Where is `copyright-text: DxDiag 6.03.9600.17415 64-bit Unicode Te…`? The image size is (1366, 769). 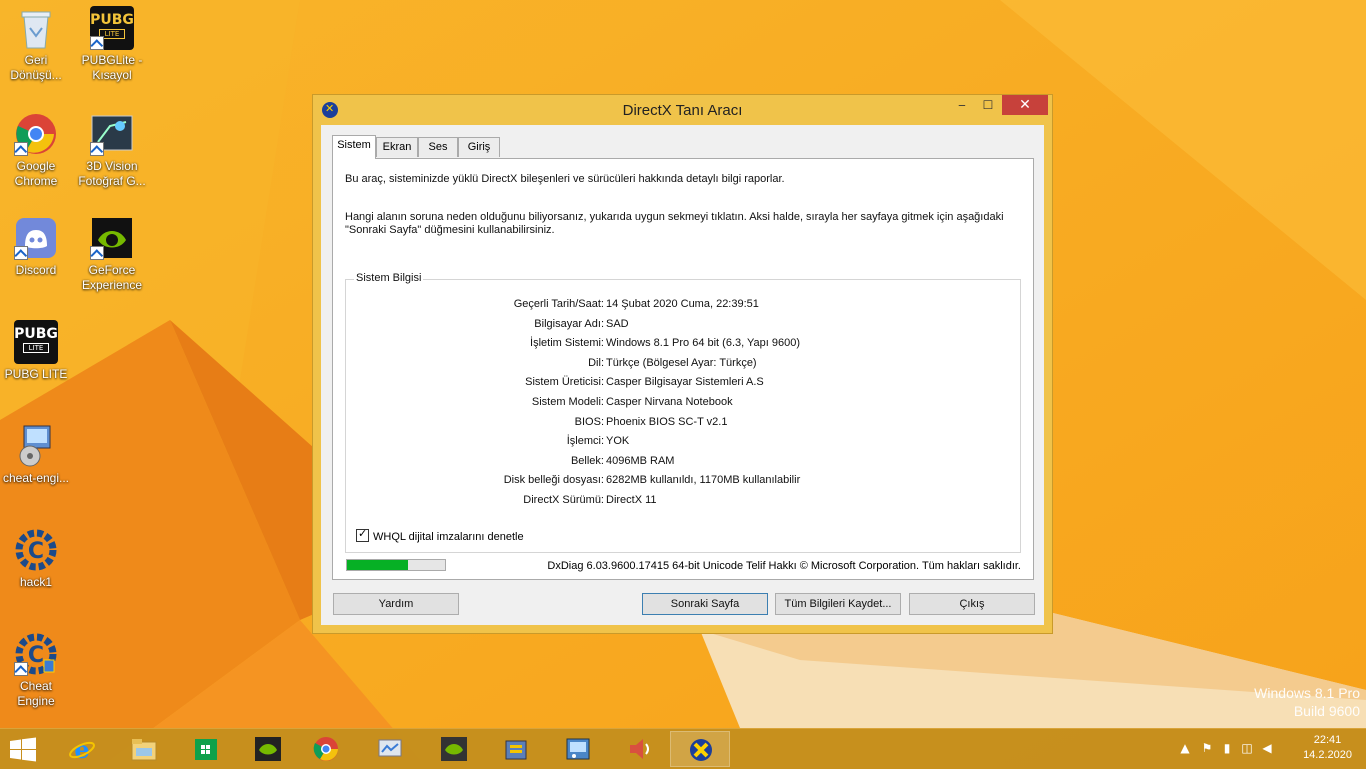 copyright-text: DxDiag 6.03.9600.17415 64-bit Unicode Te… is located at coordinates (784, 566).